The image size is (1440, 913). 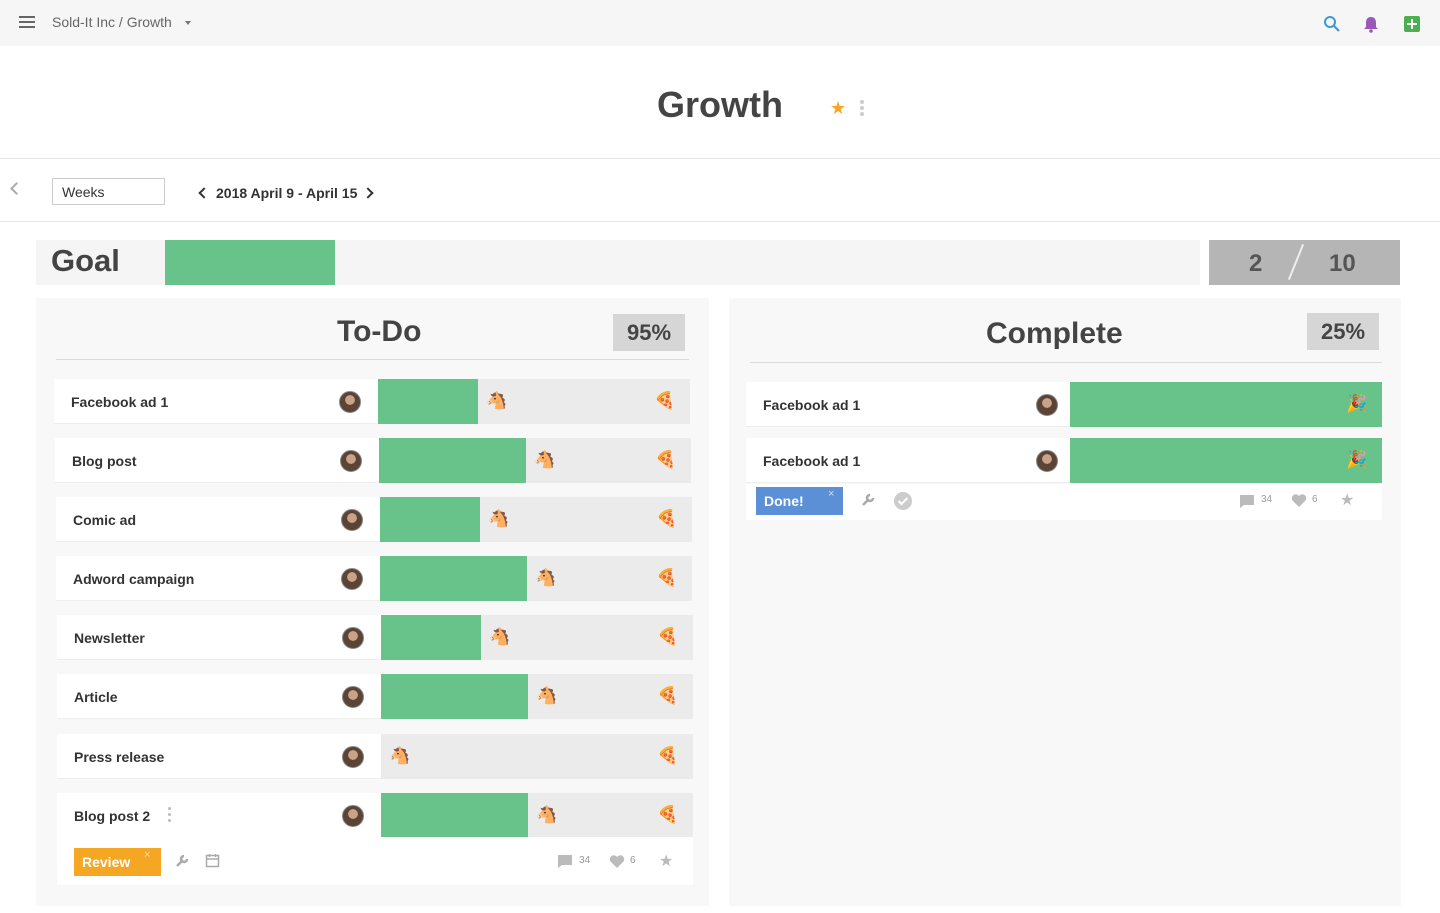 I want to click on breadcrumb: Sold-It Inc / Growth, so click(x=112, y=22).